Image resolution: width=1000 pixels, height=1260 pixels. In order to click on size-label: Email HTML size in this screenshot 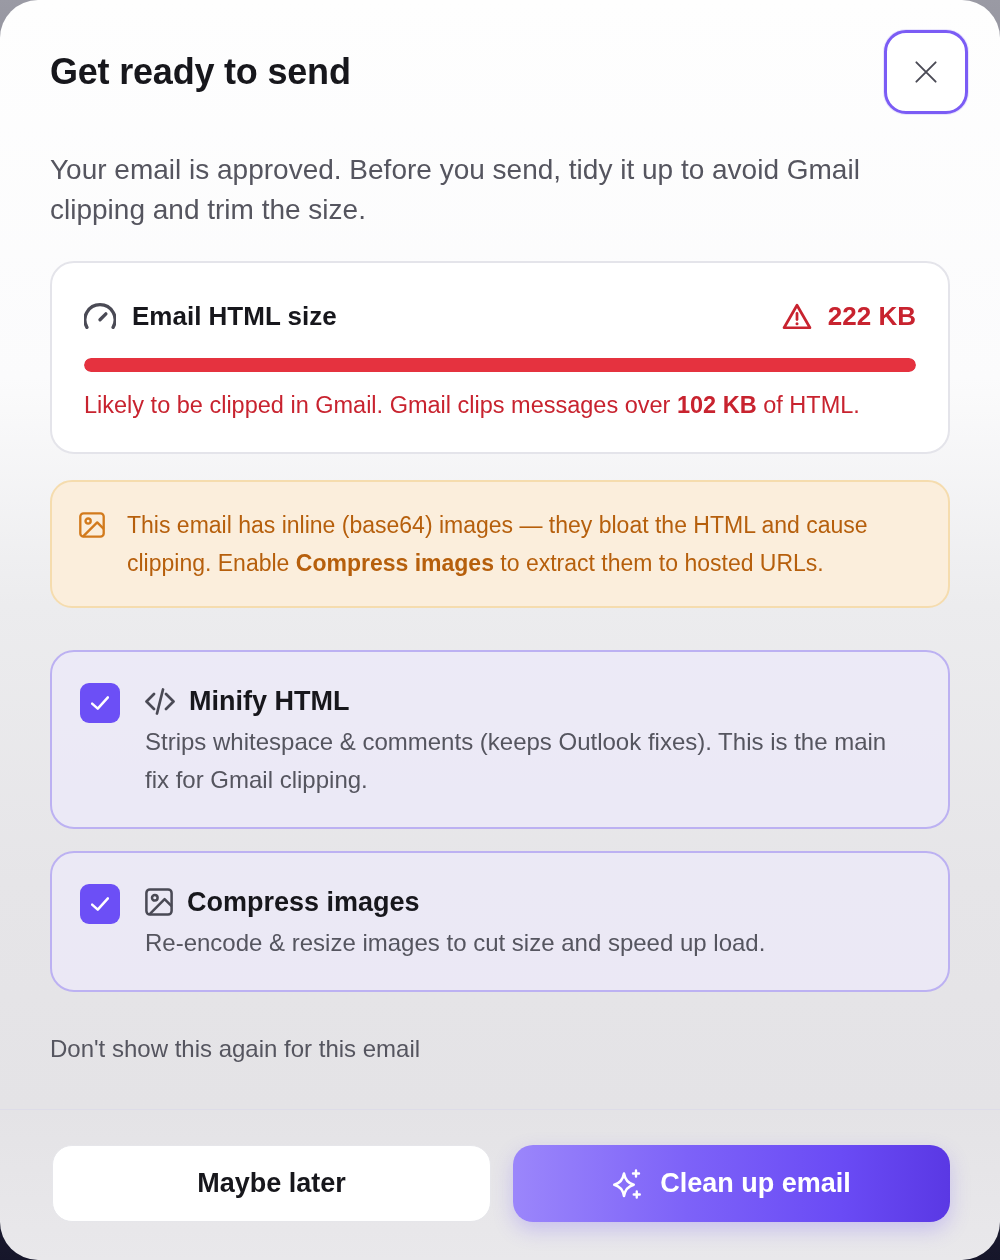, I will do `click(234, 316)`.